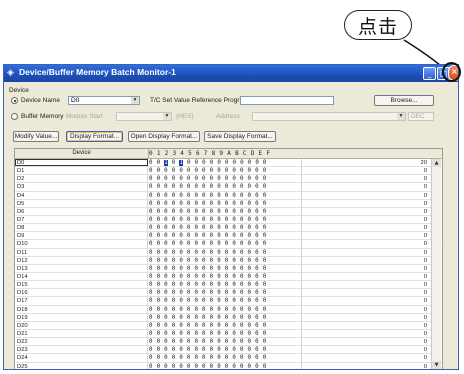 This screenshot has width=464, height=374. What do you see at coordinates (81, 252) in the screenshot?
I see `device-cell: D11` at bounding box center [81, 252].